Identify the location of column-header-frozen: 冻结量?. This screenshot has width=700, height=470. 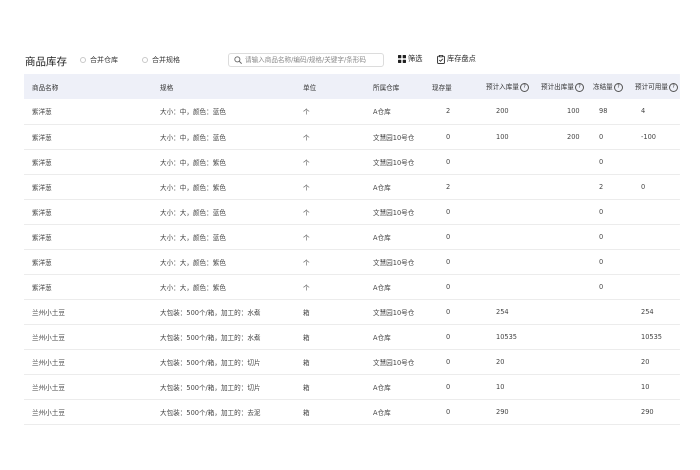
(614, 86).